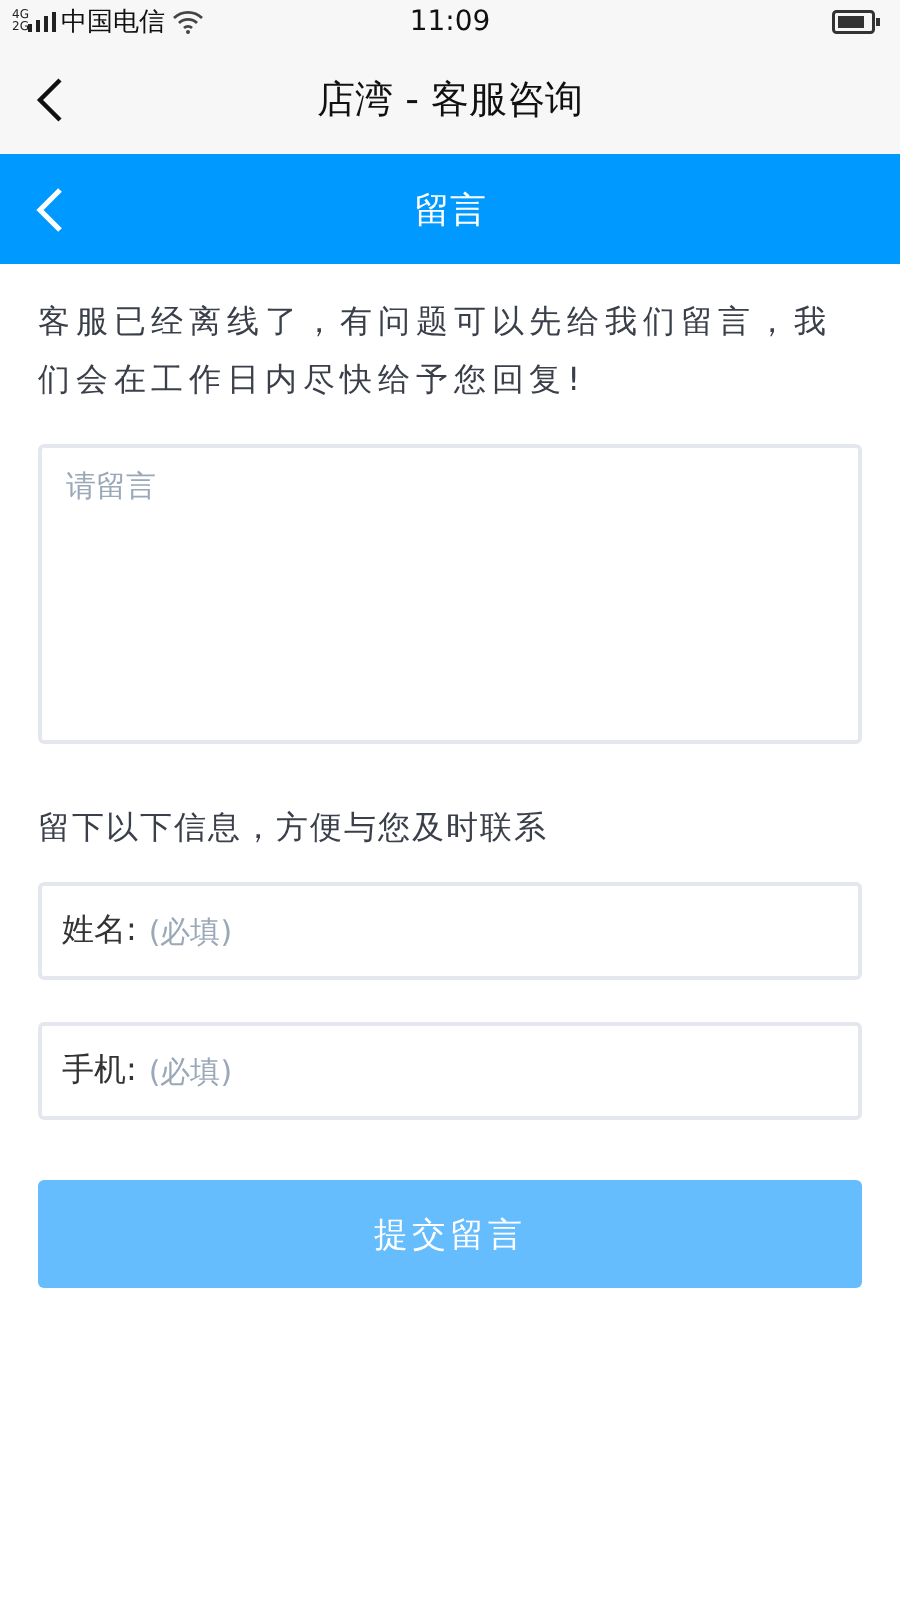  What do you see at coordinates (450, 1071) in the screenshot?
I see `contact-field: 手机: (必填)` at bounding box center [450, 1071].